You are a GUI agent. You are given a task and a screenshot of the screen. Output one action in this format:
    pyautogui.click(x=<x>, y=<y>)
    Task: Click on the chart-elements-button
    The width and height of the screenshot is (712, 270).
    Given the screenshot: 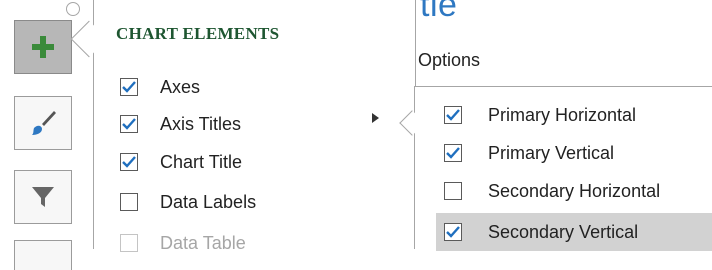 What is the action you would take?
    pyautogui.click(x=43, y=47)
    